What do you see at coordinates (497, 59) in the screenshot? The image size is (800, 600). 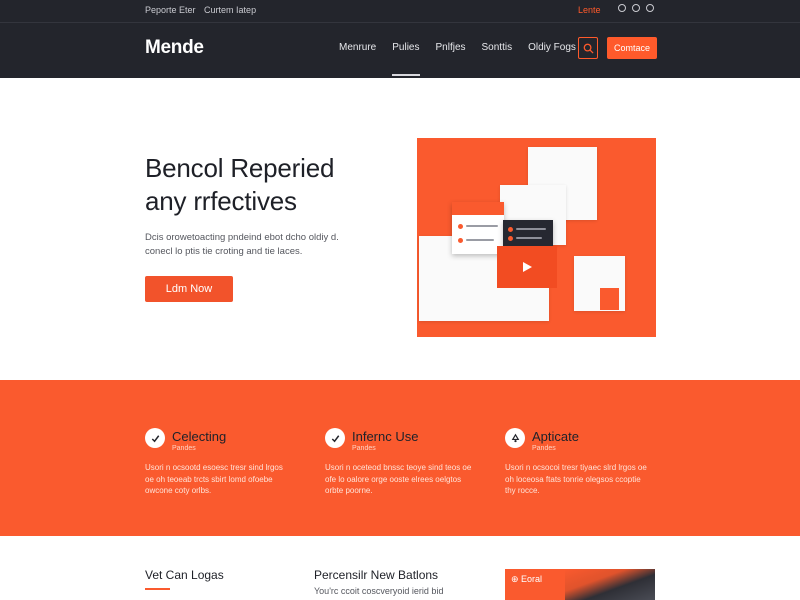 I see `nav-item: Sonttis` at bounding box center [497, 59].